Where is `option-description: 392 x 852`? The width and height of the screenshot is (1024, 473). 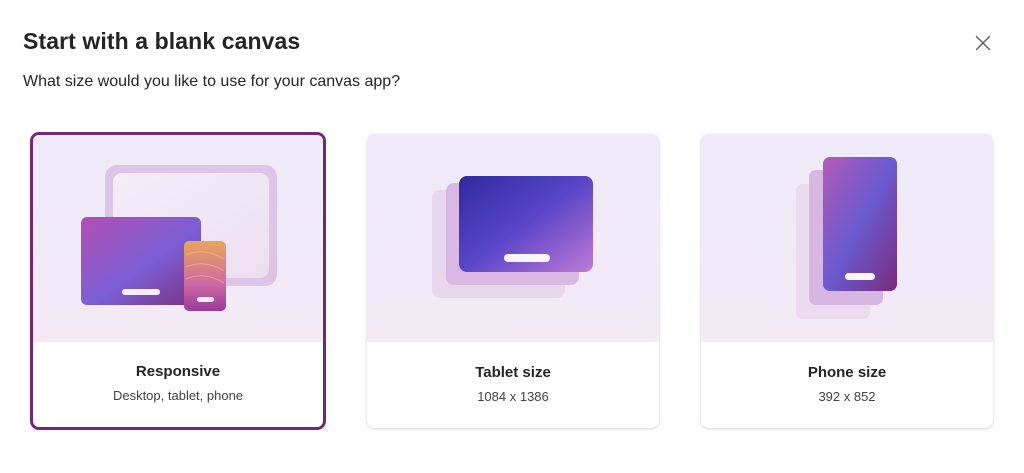 option-description: 392 x 852 is located at coordinates (847, 396).